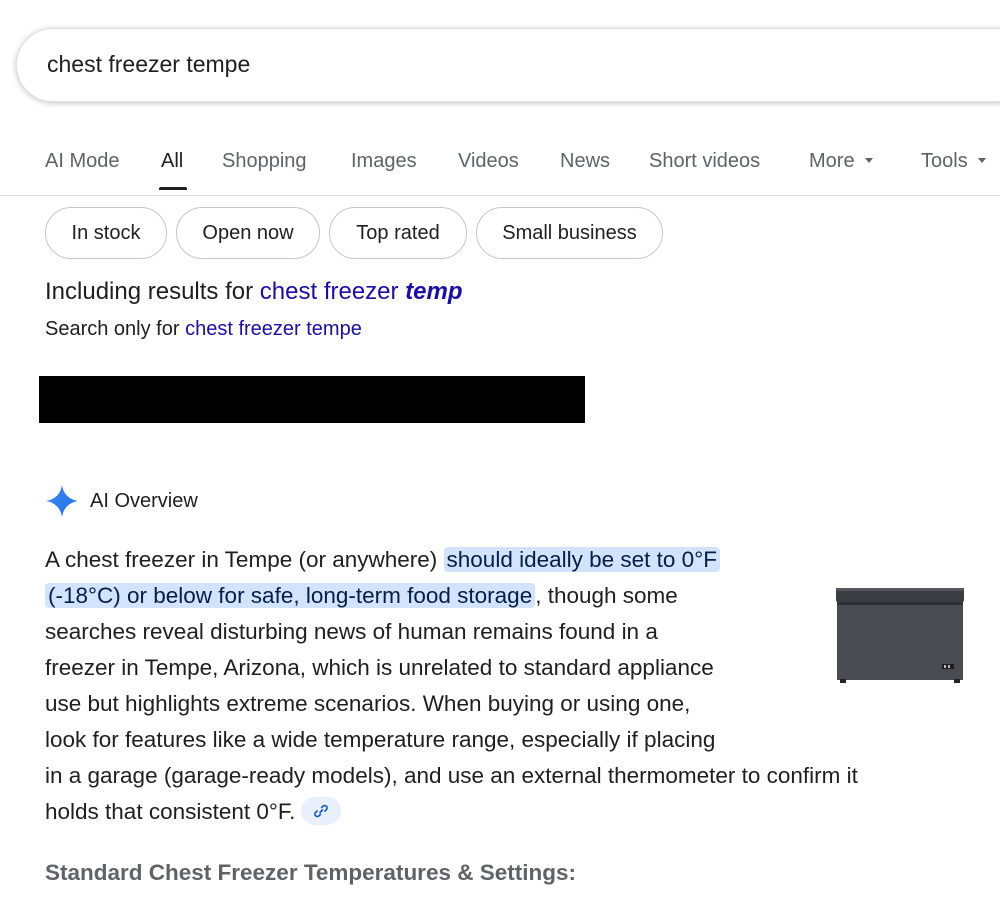 The width and height of the screenshot is (1000, 919). What do you see at coordinates (82, 161) in the screenshot?
I see `tab-ai-mode: AI Mode` at bounding box center [82, 161].